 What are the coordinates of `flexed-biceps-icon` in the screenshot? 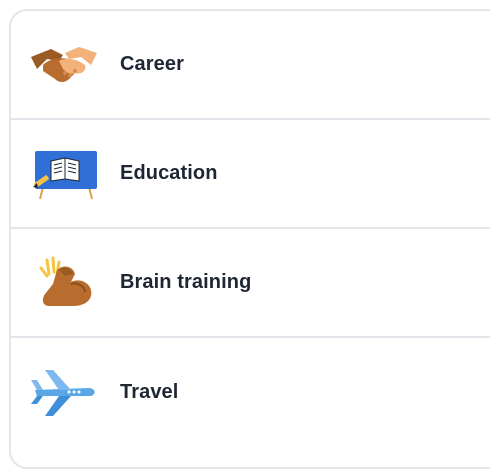 It's located at (64, 282).